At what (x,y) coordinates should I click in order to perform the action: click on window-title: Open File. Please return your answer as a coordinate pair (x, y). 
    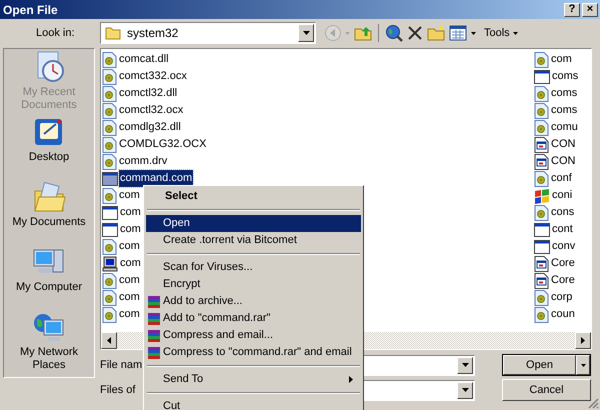
    Looking at the image, I should click on (31, 10).